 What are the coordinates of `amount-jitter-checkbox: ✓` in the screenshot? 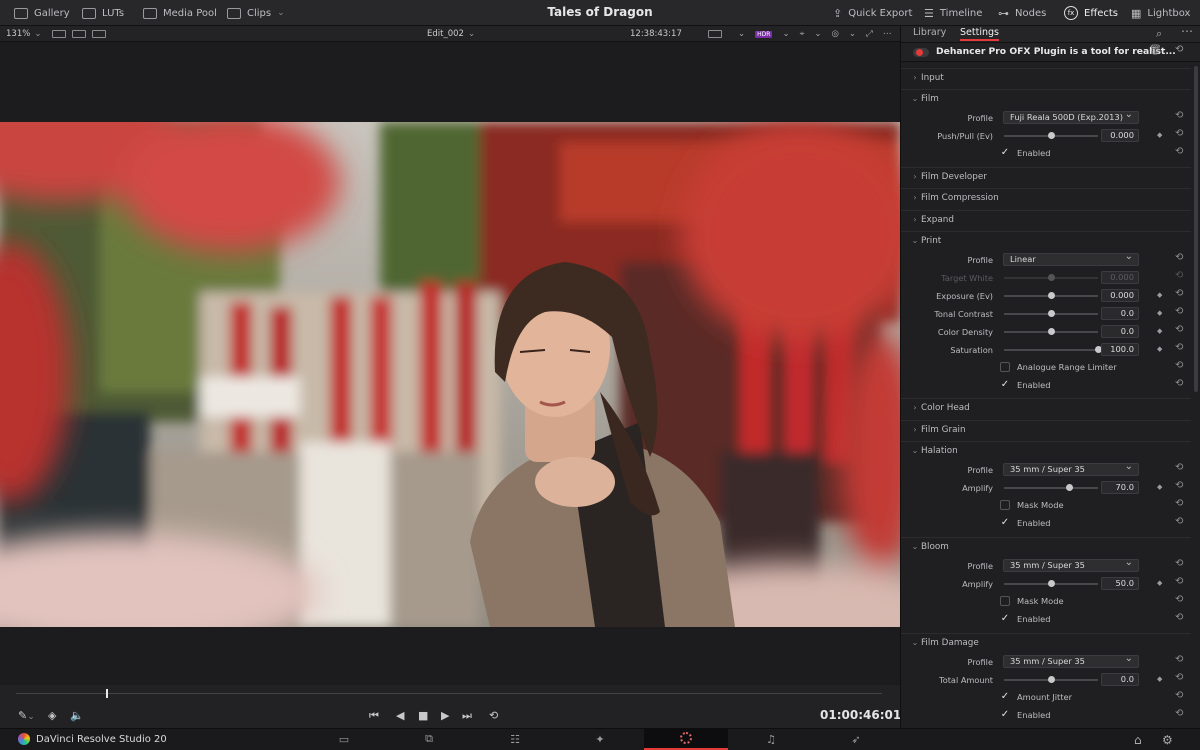 It's located at (1005, 697).